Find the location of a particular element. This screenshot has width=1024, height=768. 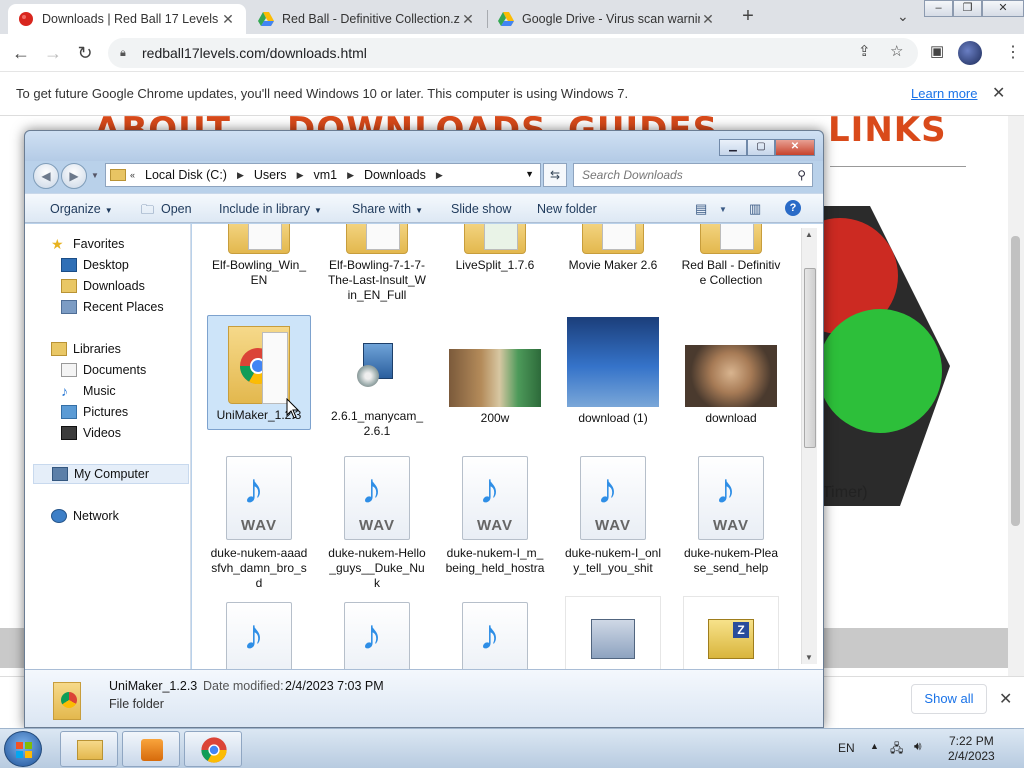

restore-icon: ❐ is located at coordinates (967, 8).